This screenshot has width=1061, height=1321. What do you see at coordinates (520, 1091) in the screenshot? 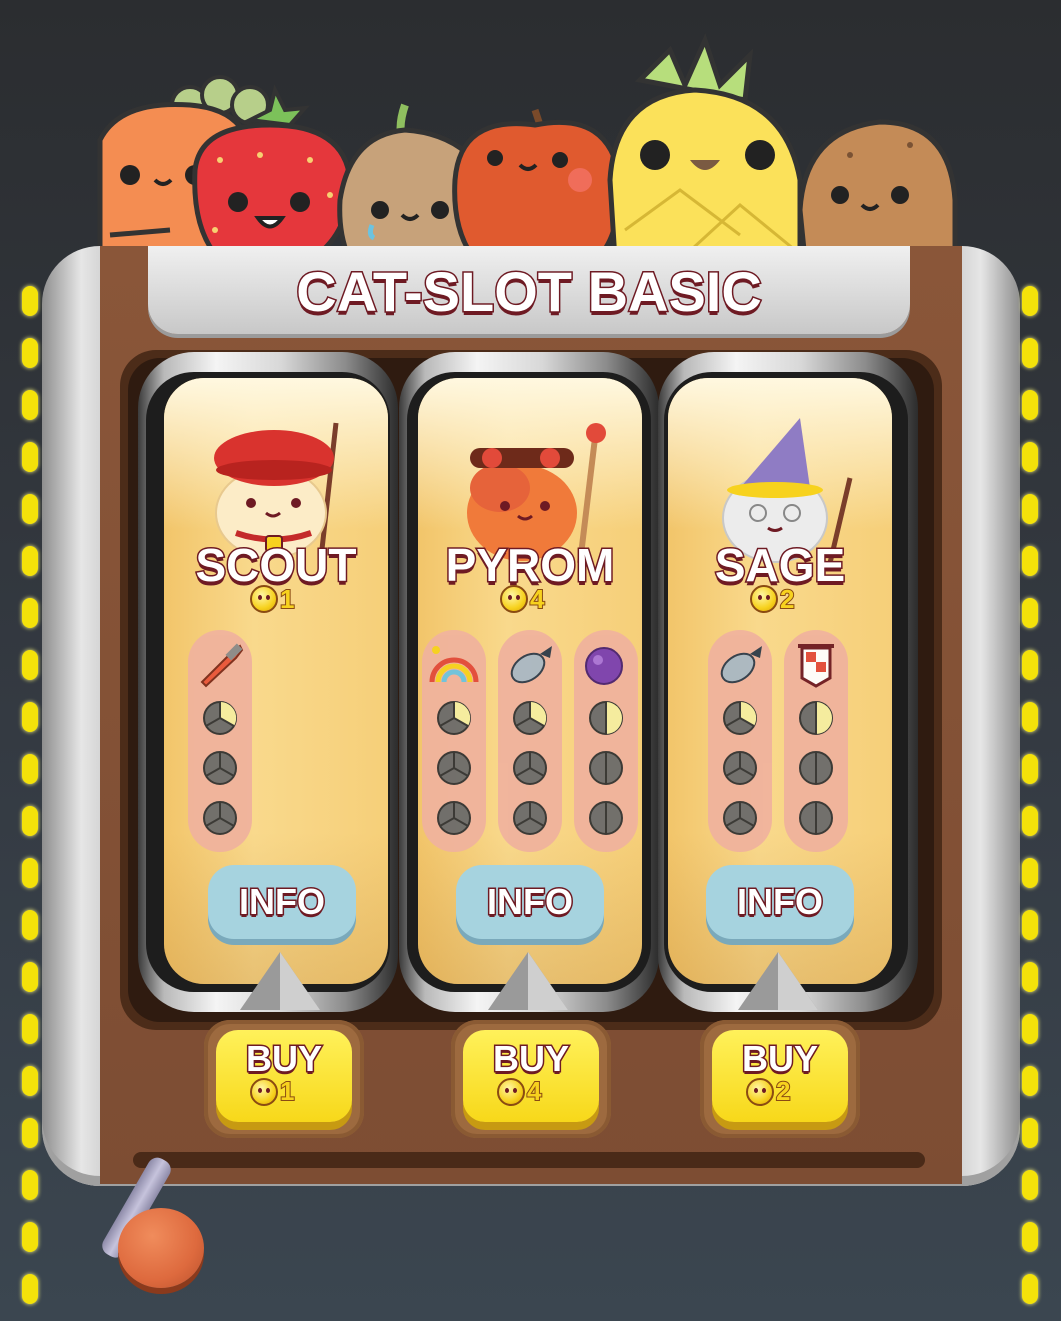
I see `buy-cost: 4` at bounding box center [520, 1091].